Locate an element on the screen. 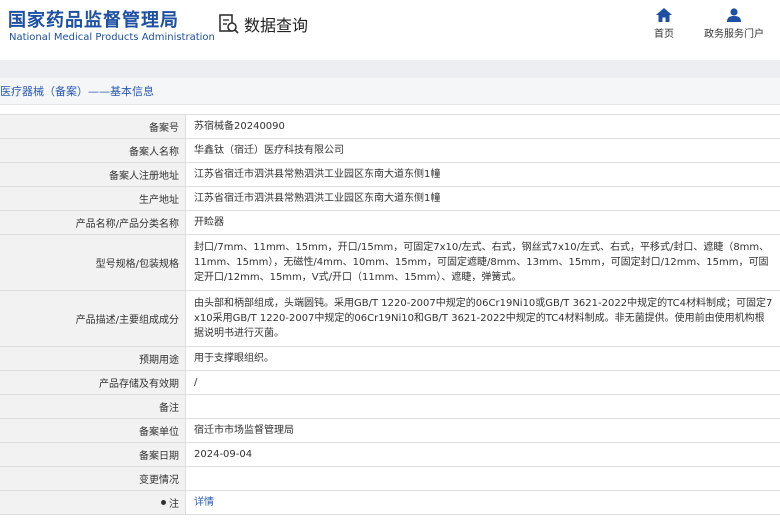 The image size is (780, 529). field-label: 产品描述/主要组成成分 is located at coordinates (93, 318).